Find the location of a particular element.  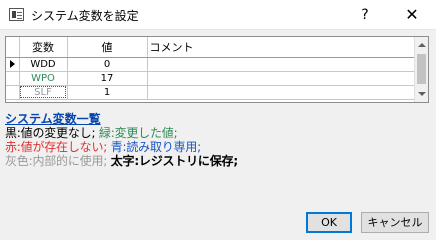

scrollbar-thumb is located at coordinates (421, 69).